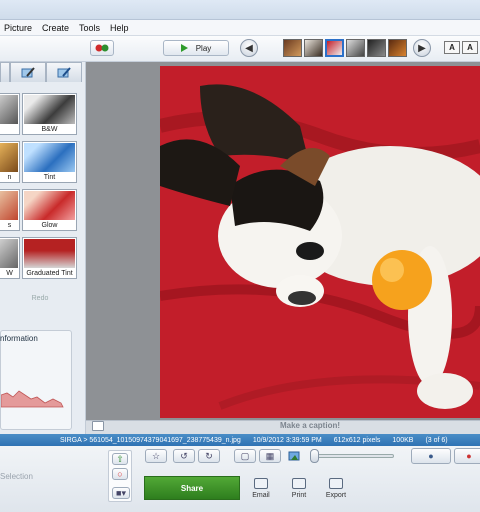 Image resolution: width=480 pixels, height=512 pixels. Describe the element at coordinates (403, 440) in the screenshot. I see `status-size: 100KB` at that location.